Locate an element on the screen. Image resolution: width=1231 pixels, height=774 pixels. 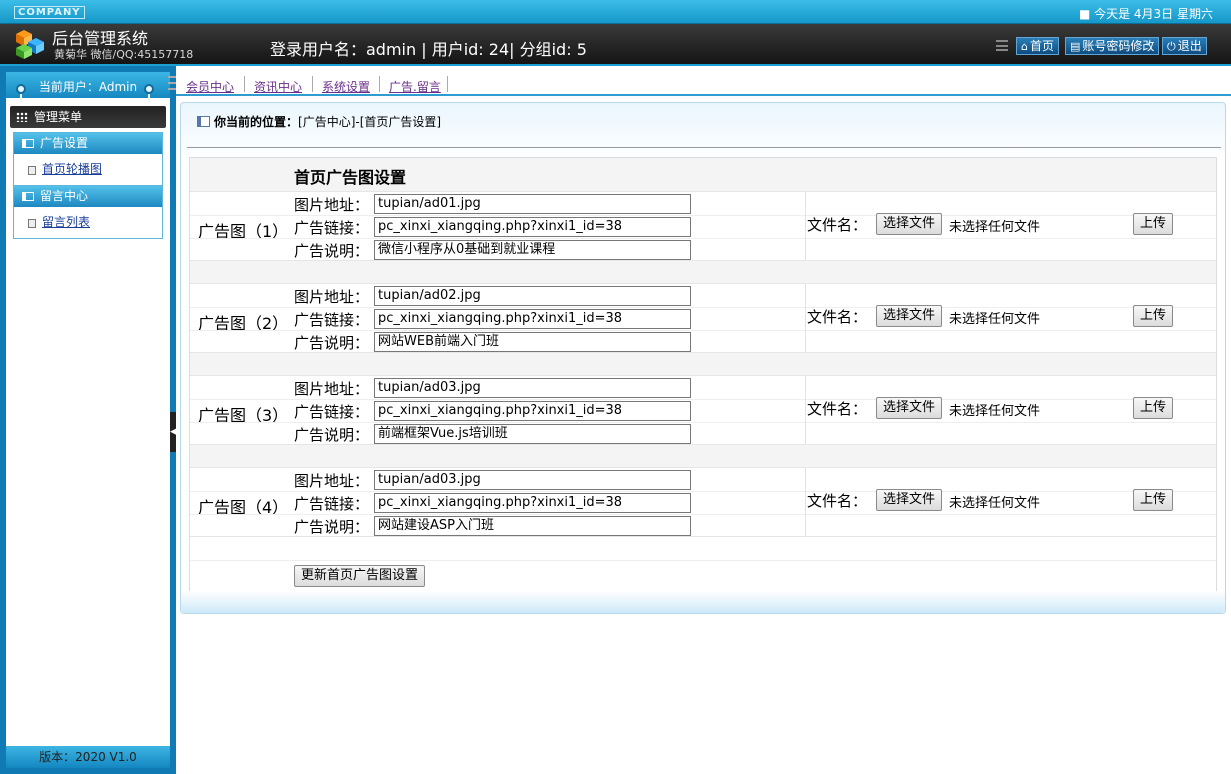
sidebar-item-carousel: 首页轮播图 is located at coordinates (88, 169).